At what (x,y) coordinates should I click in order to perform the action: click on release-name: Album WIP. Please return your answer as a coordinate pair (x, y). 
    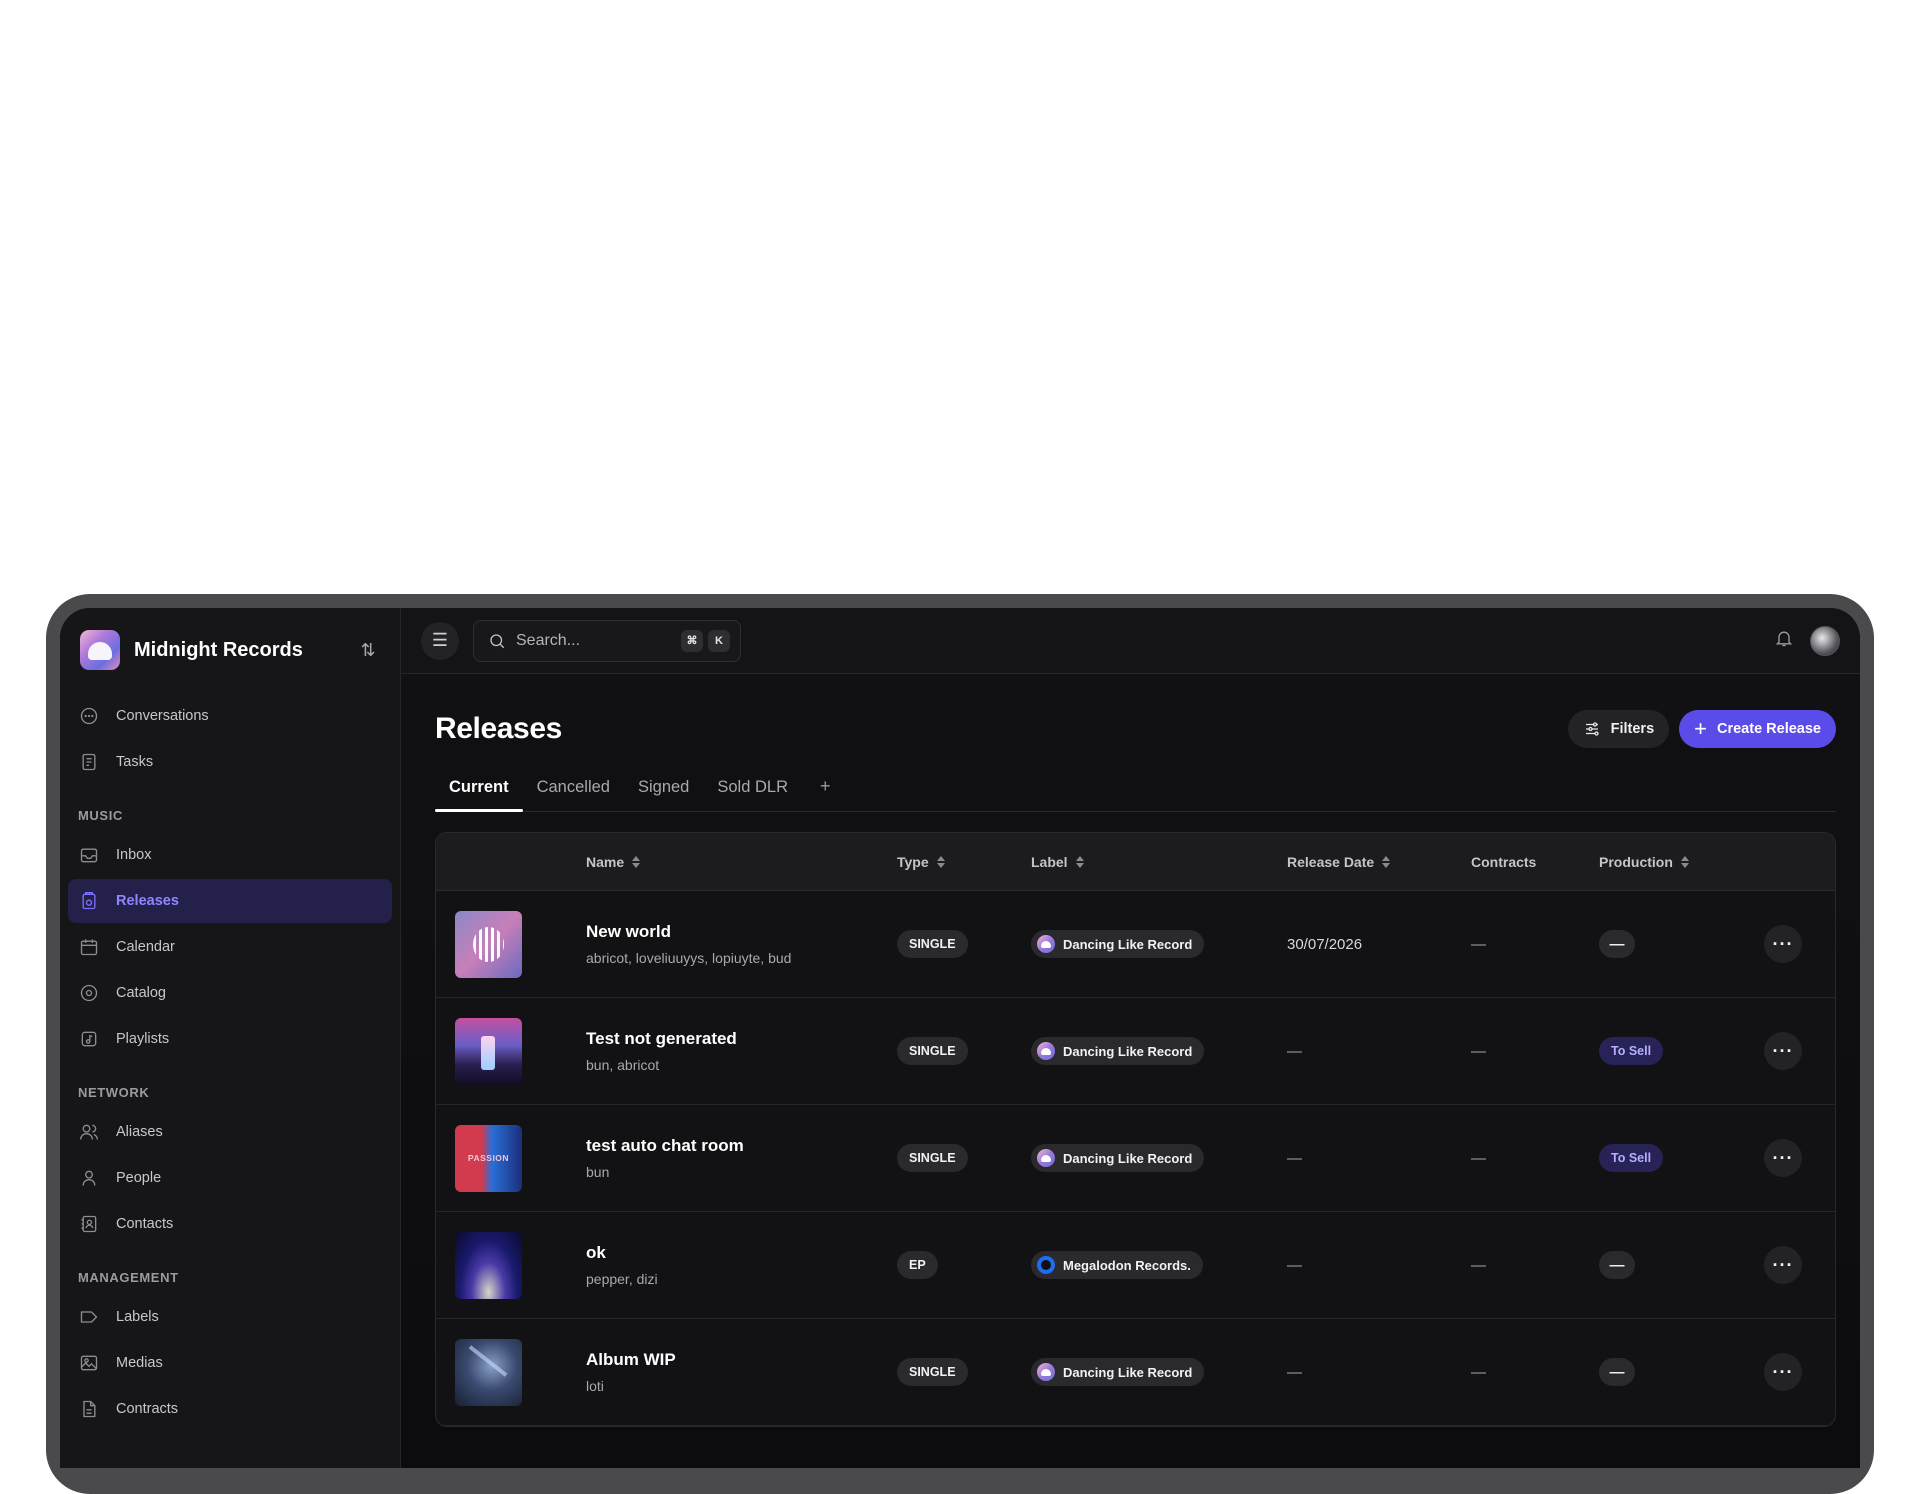
    Looking at the image, I should click on (631, 1359).